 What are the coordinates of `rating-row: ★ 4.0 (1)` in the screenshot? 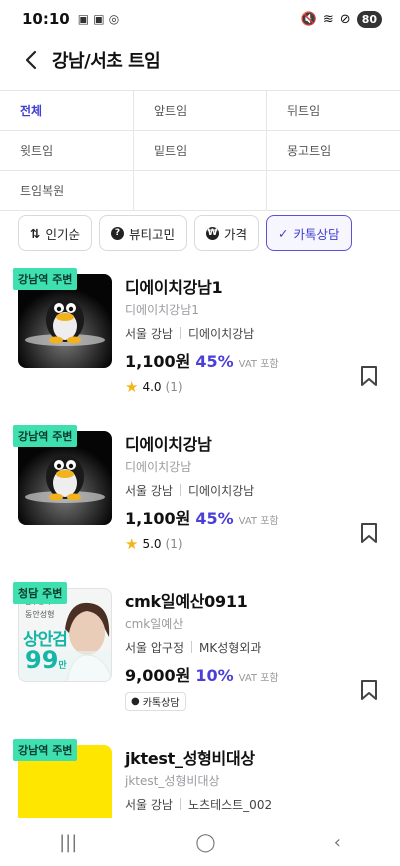 It's located at (240, 387).